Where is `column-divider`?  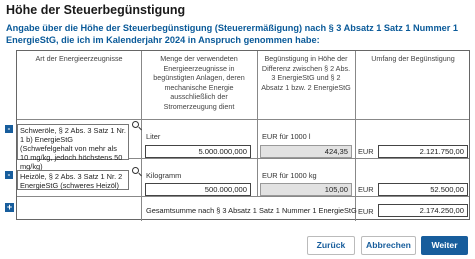
column-divider is located at coordinates (257, 123).